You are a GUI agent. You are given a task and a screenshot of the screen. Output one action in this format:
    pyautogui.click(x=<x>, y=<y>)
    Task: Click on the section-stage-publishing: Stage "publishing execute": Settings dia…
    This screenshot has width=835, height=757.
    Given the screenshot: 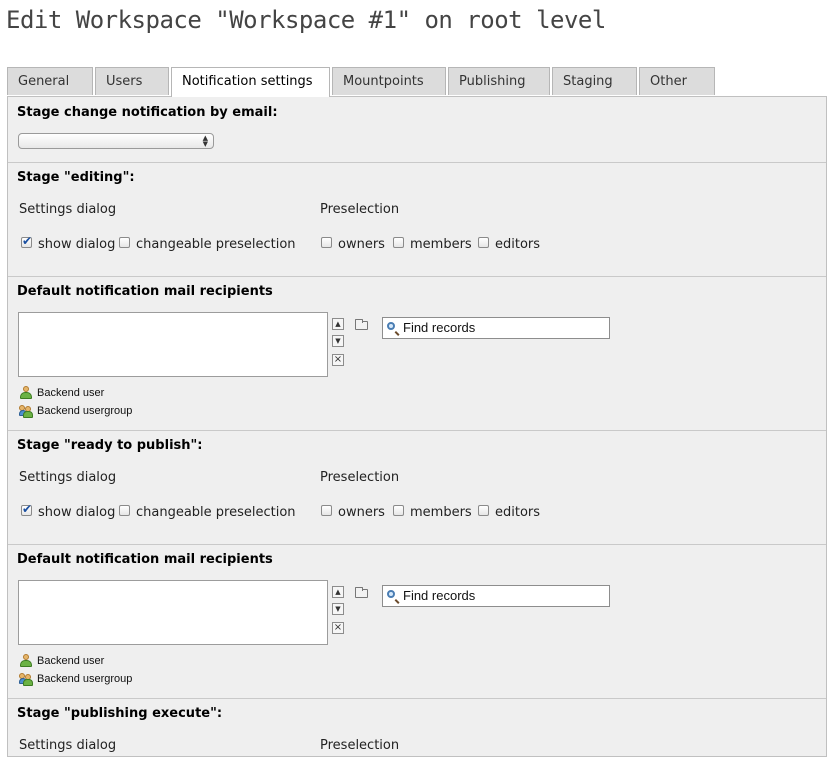 What is the action you would take?
    pyautogui.click(x=417, y=727)
    